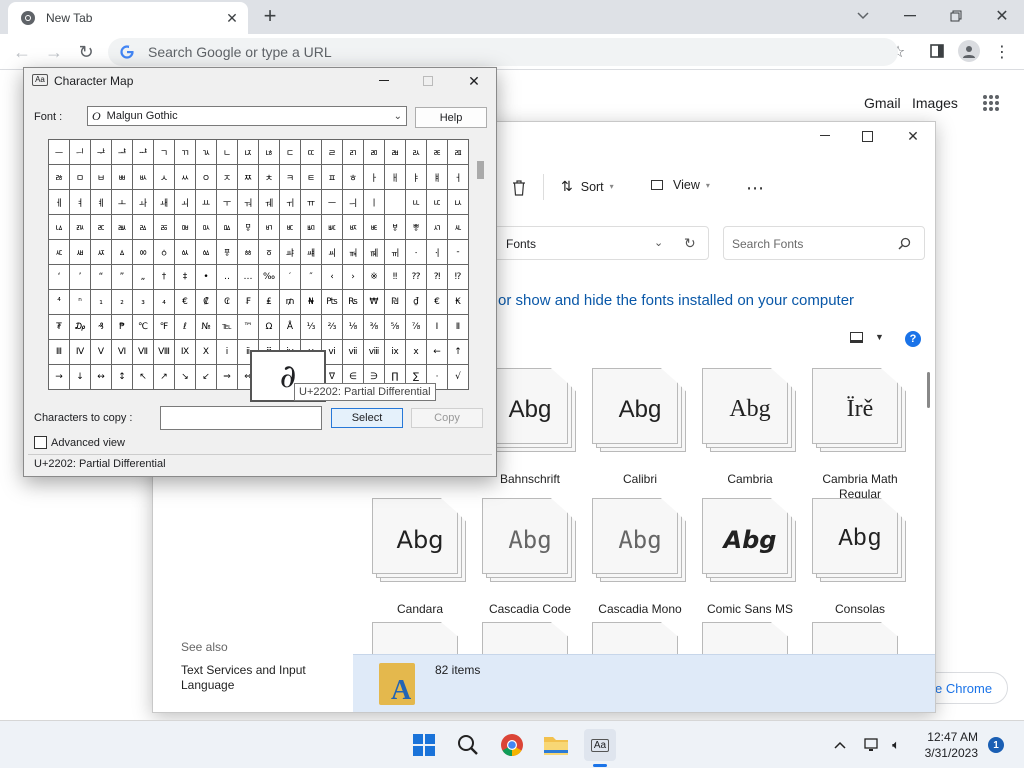  I want to click on char-cell: ㅇ, so click(206, 177).